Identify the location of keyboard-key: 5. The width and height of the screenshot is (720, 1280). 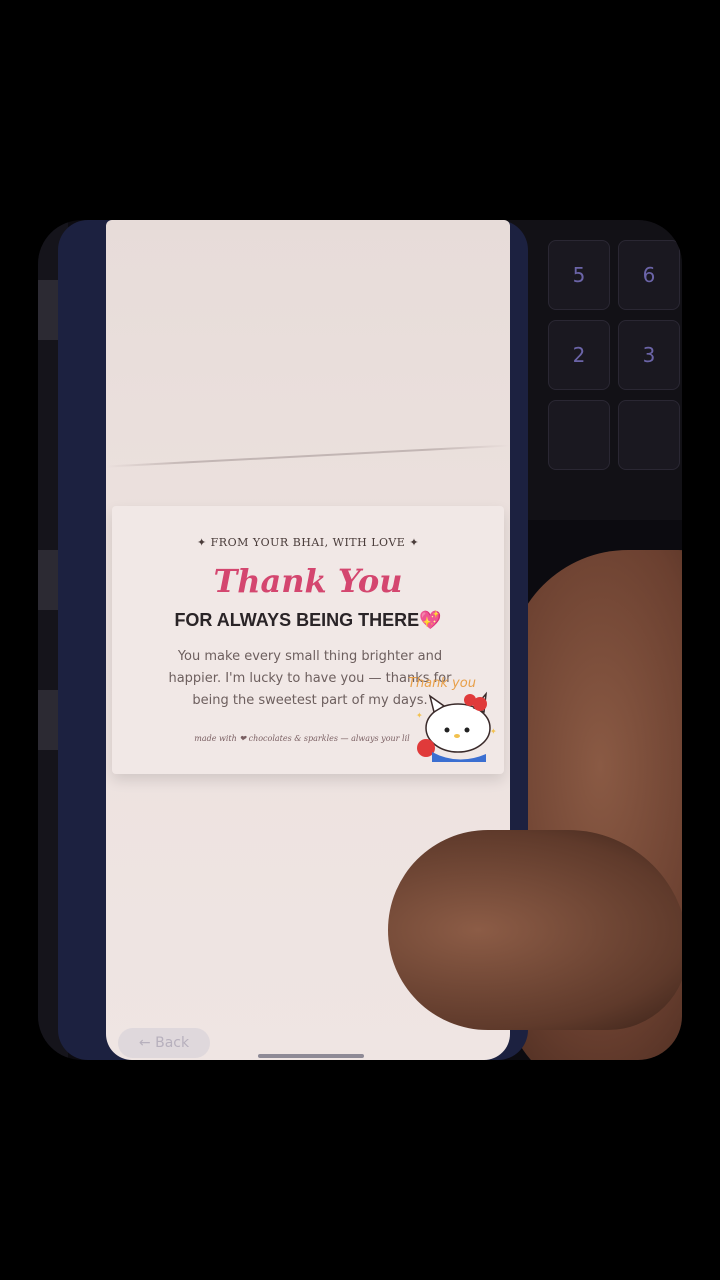
(579, 275).